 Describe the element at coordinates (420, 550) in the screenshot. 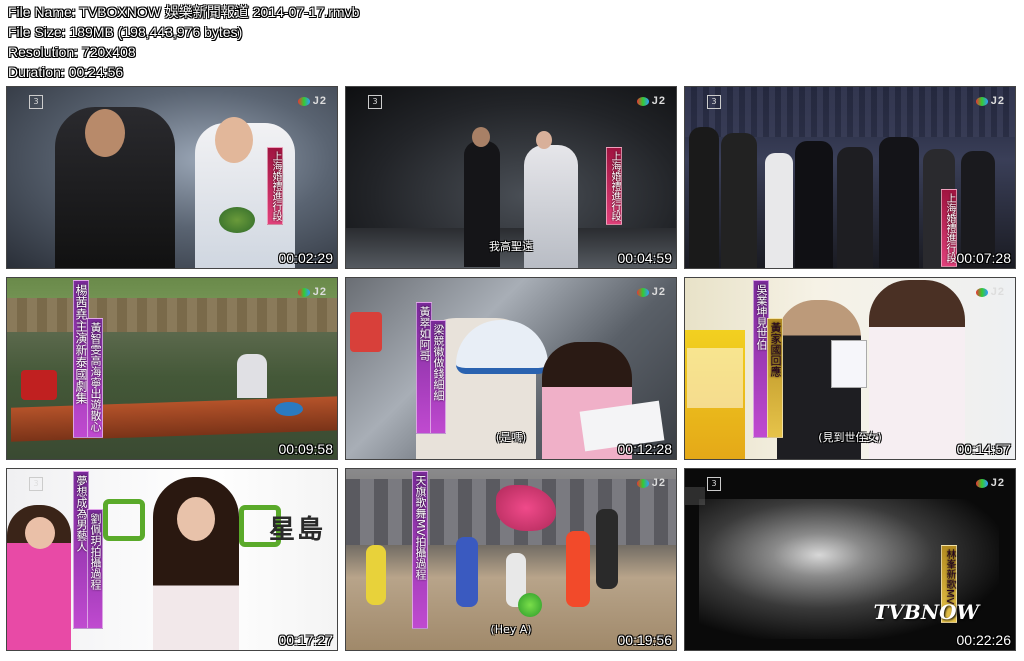

I see `caption-banner: 天旗歌舞MV拍攝過程` at that location.